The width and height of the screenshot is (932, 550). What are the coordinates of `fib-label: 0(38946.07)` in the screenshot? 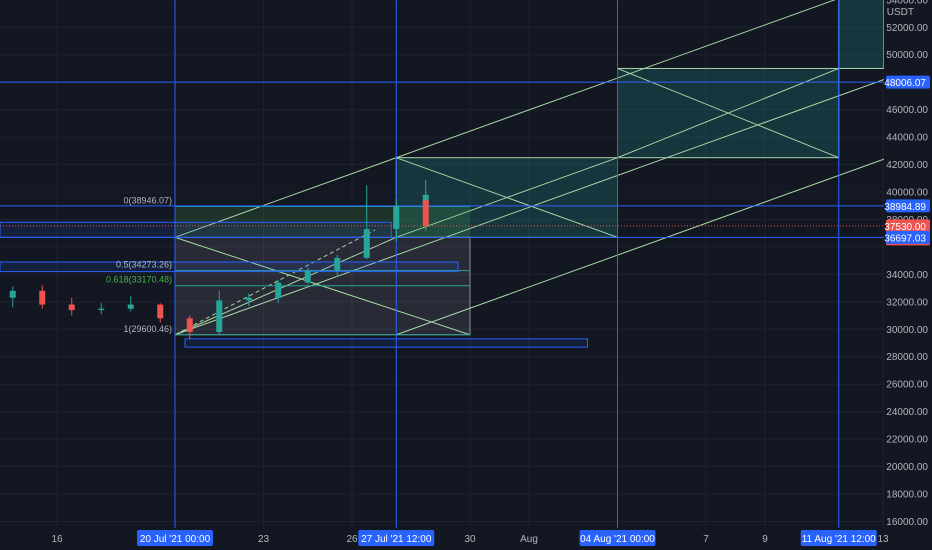 It's located at (147, 200).